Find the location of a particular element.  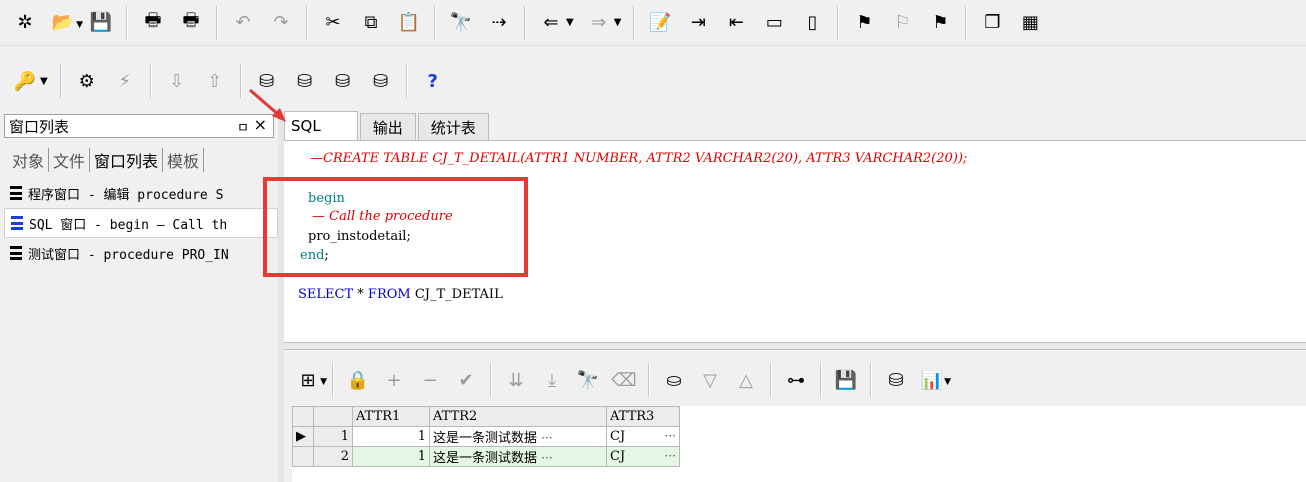

list-item-test-window: 测试窗口 - procedure PRO_IN is located at coordinates (141, 253).